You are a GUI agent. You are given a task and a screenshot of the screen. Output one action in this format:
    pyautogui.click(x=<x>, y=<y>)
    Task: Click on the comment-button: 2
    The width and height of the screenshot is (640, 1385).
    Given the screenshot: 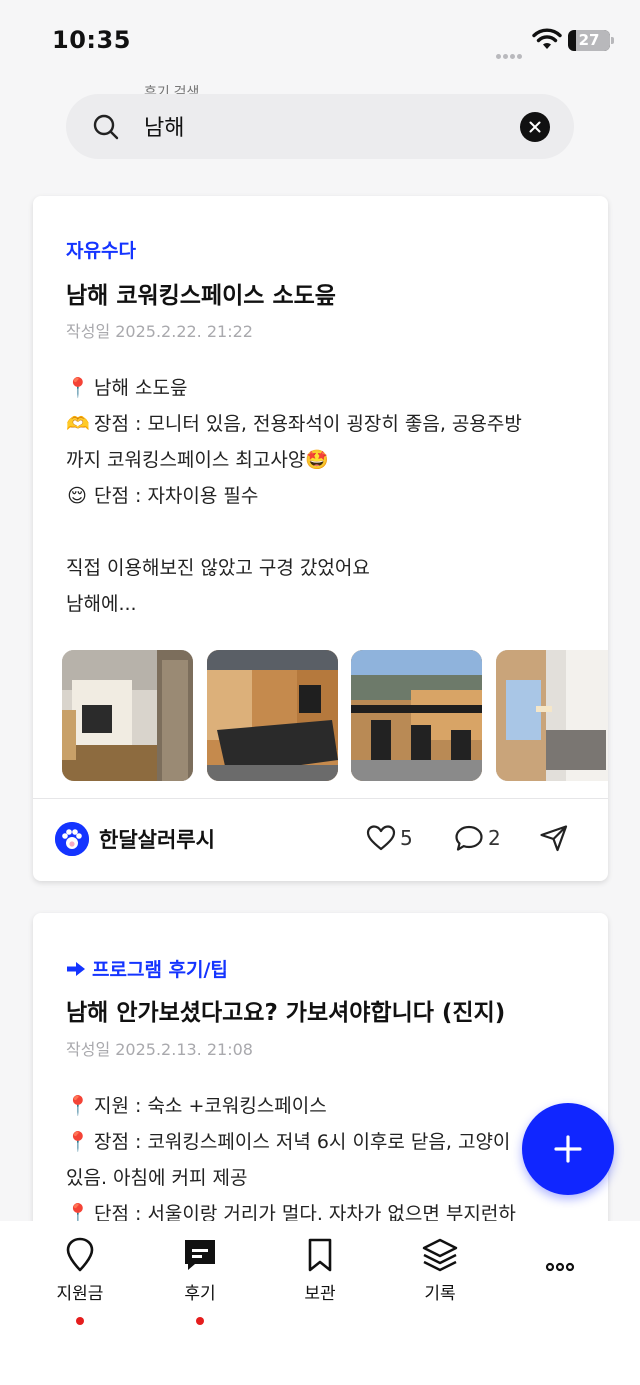 What is the action you would take?
    pyautogui.click(x=477, y=838)
    